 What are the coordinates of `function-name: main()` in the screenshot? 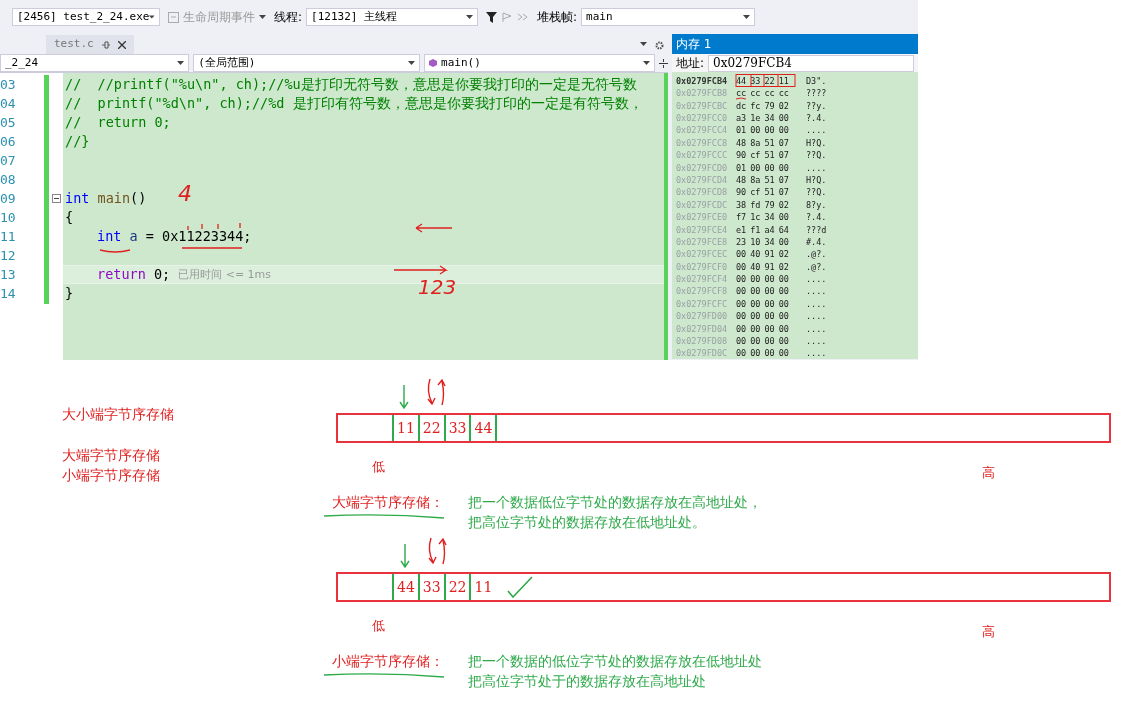 It's located at (461, 62).